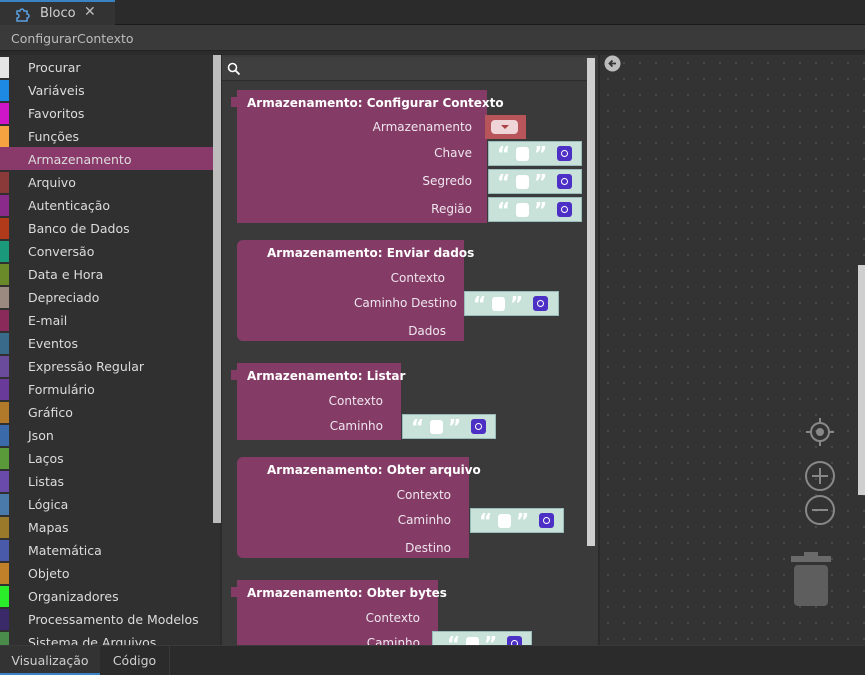  I want to click on string-field-caminho-bytes: “ ”, so click(482, 638).